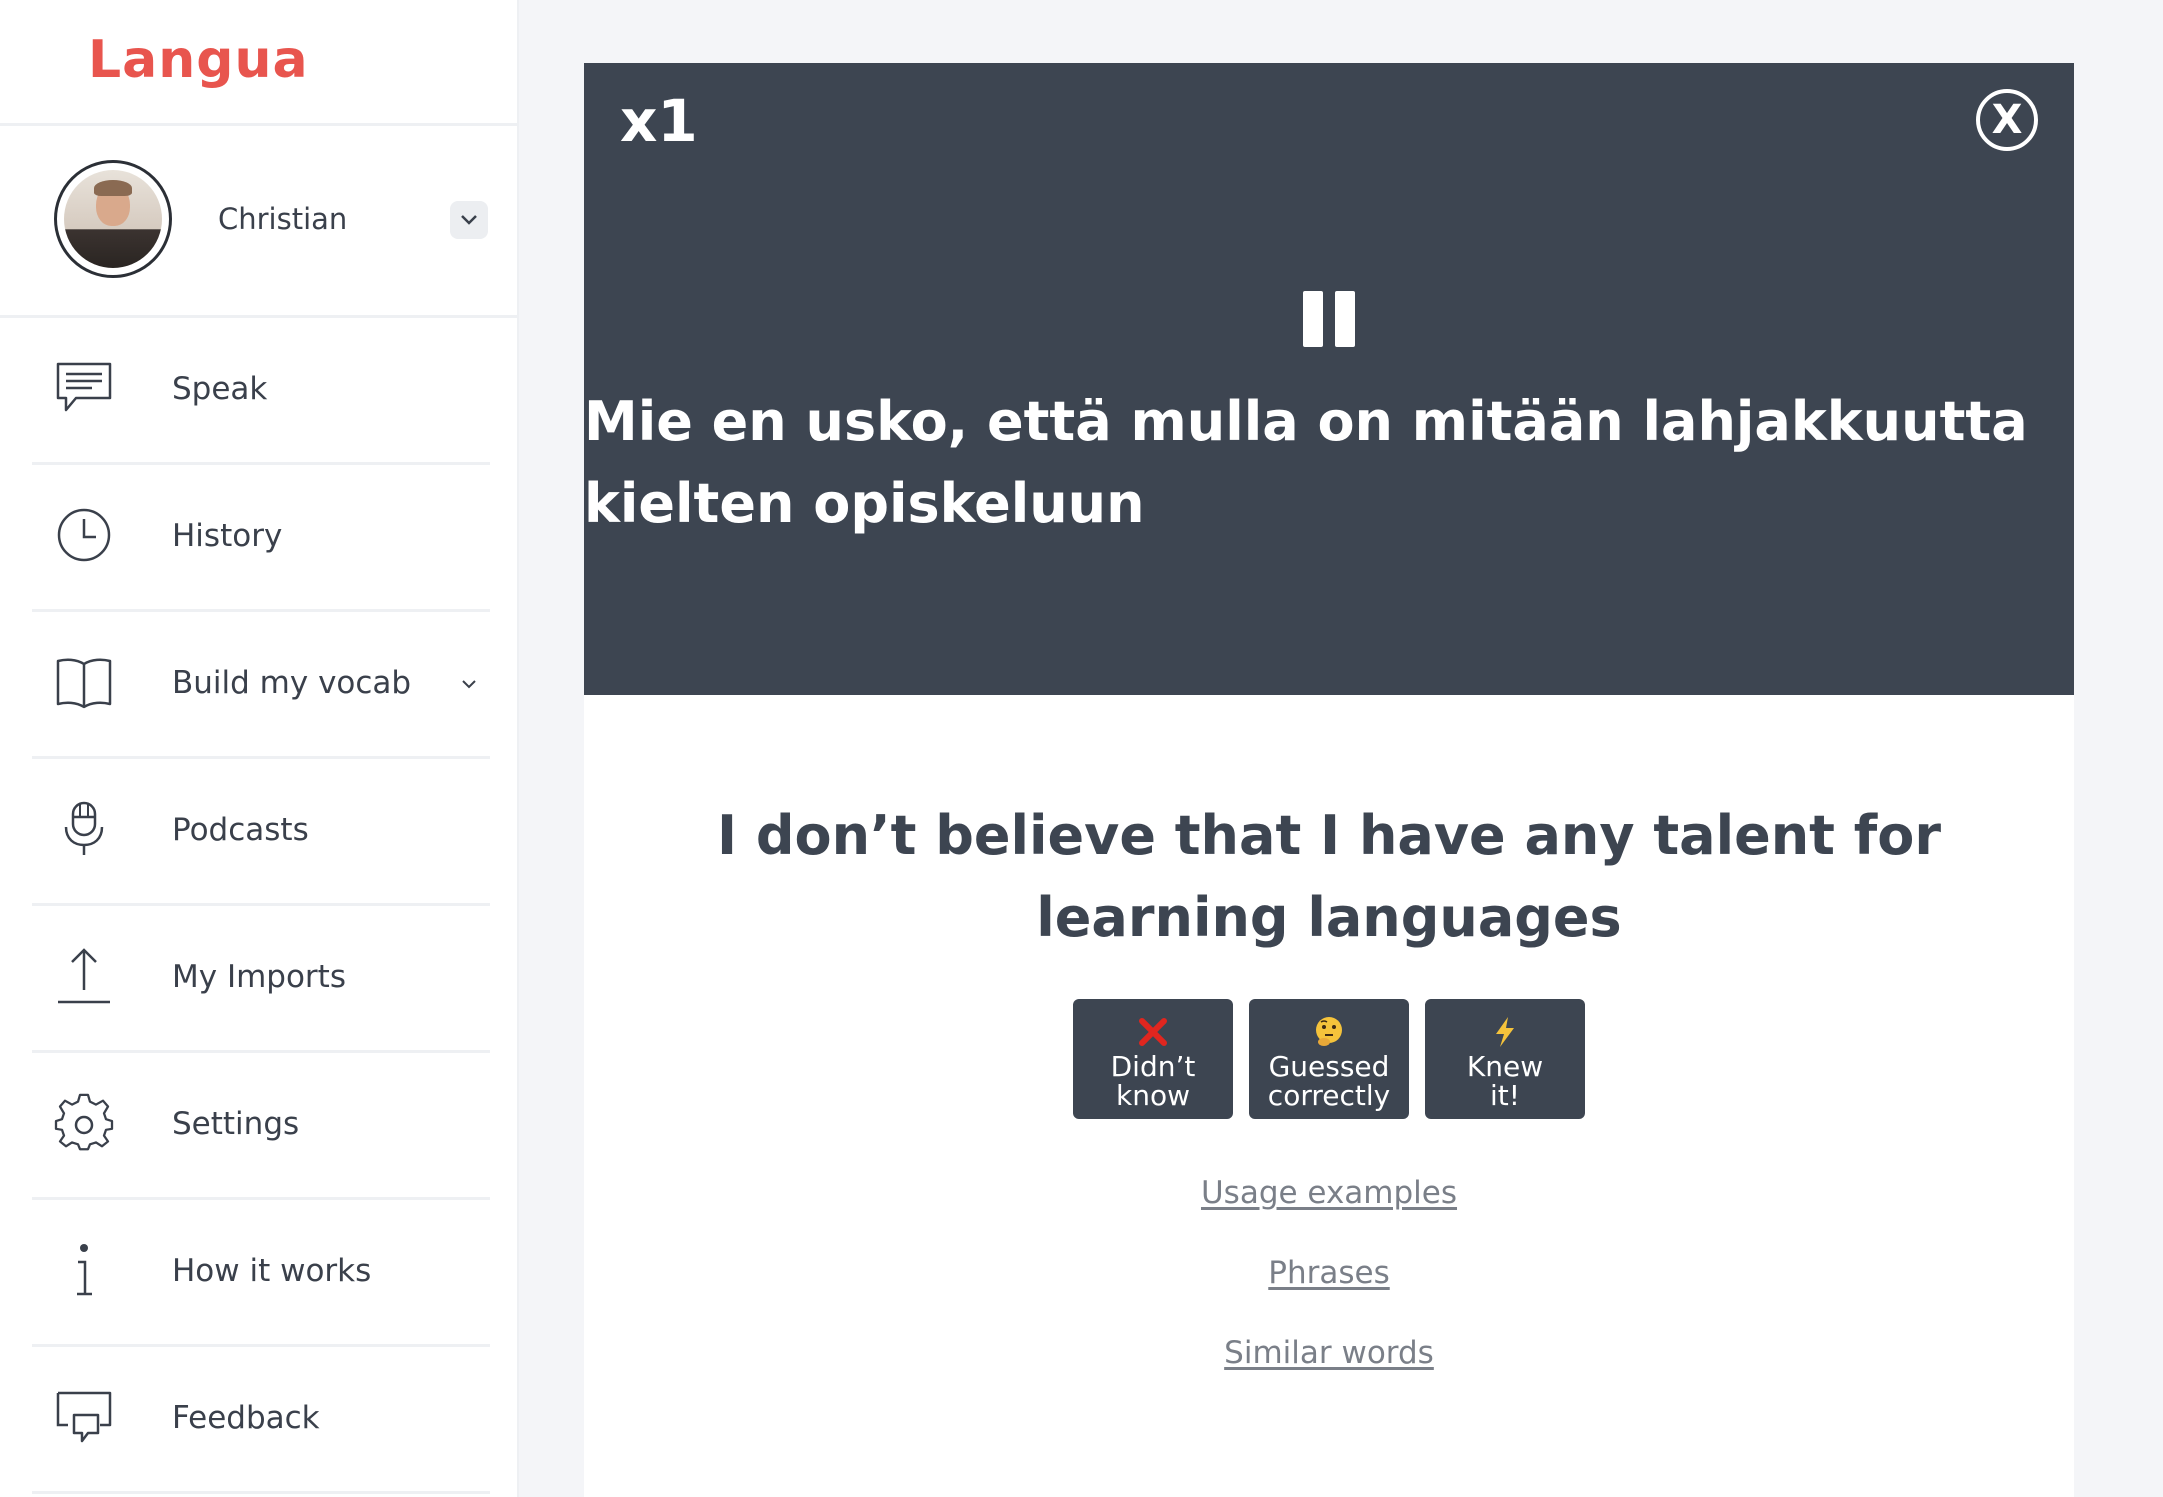 This screenshot has width=2163, height=1497. Describe the element at coordinates (1329, 1031) in the screenshot. I see `thinking-face-icon` at that location.